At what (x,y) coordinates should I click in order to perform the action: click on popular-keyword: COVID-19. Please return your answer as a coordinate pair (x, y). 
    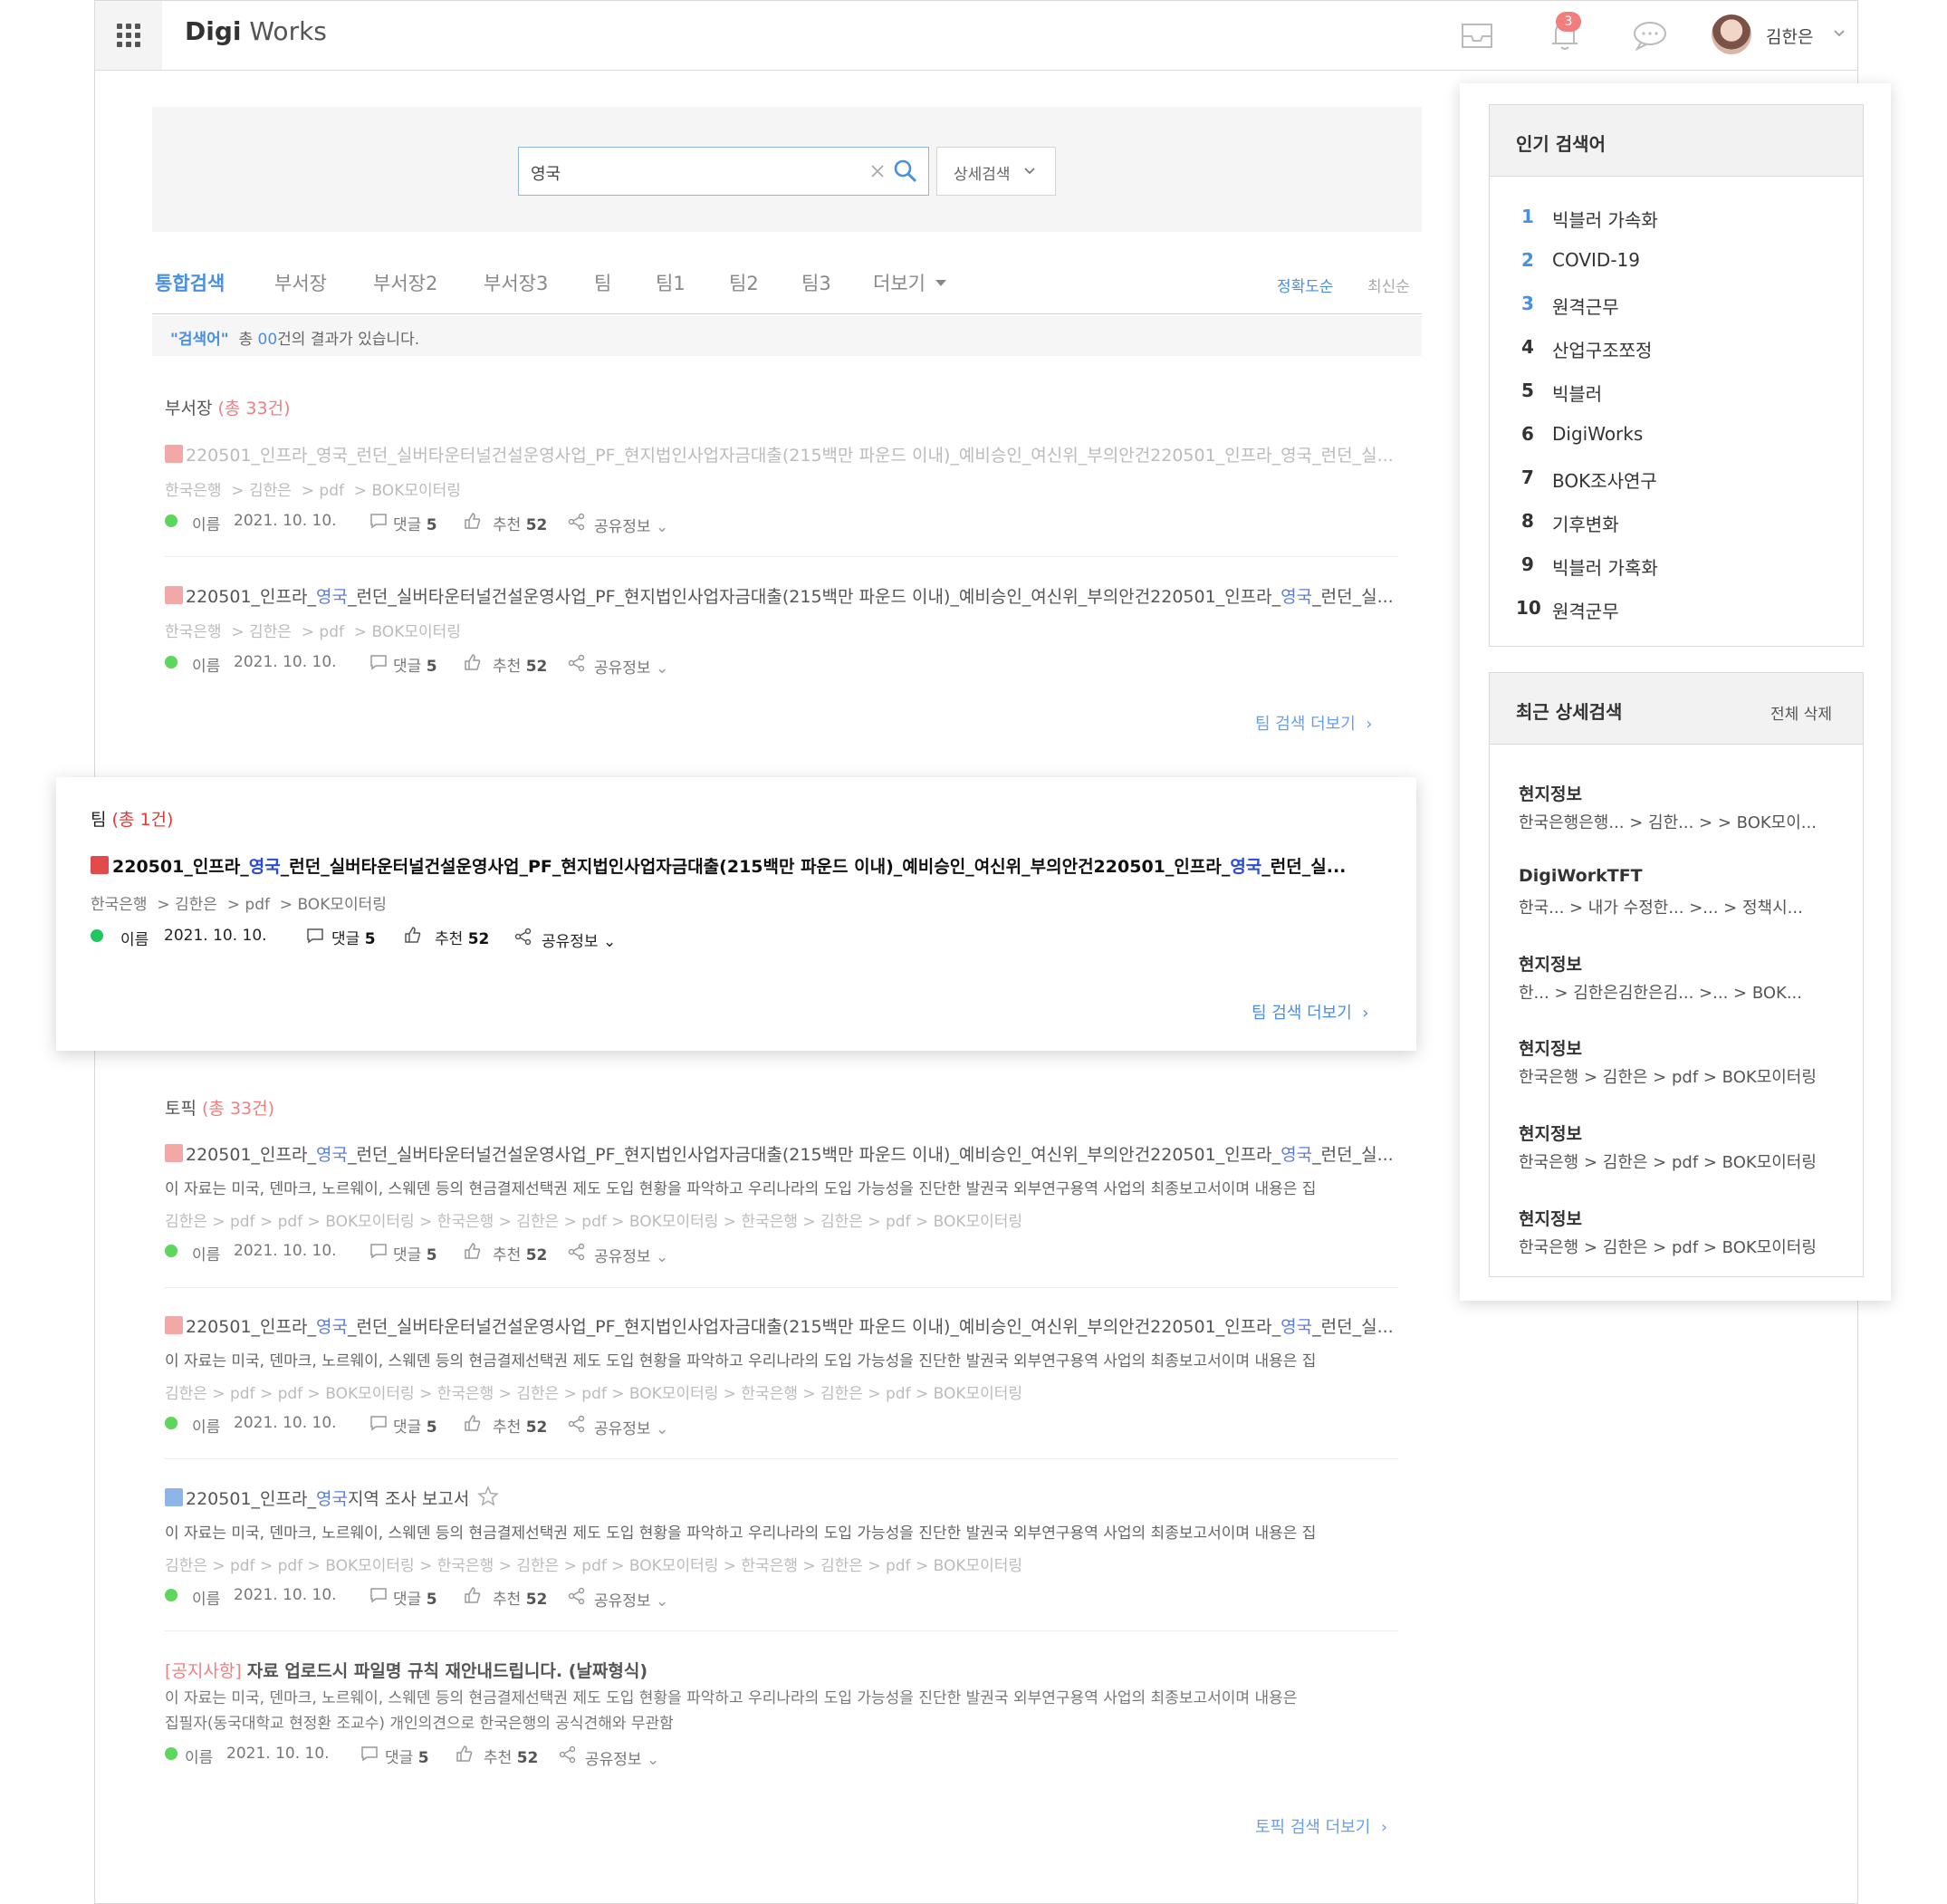
    Looking at the image, I should click on (1596, 260).